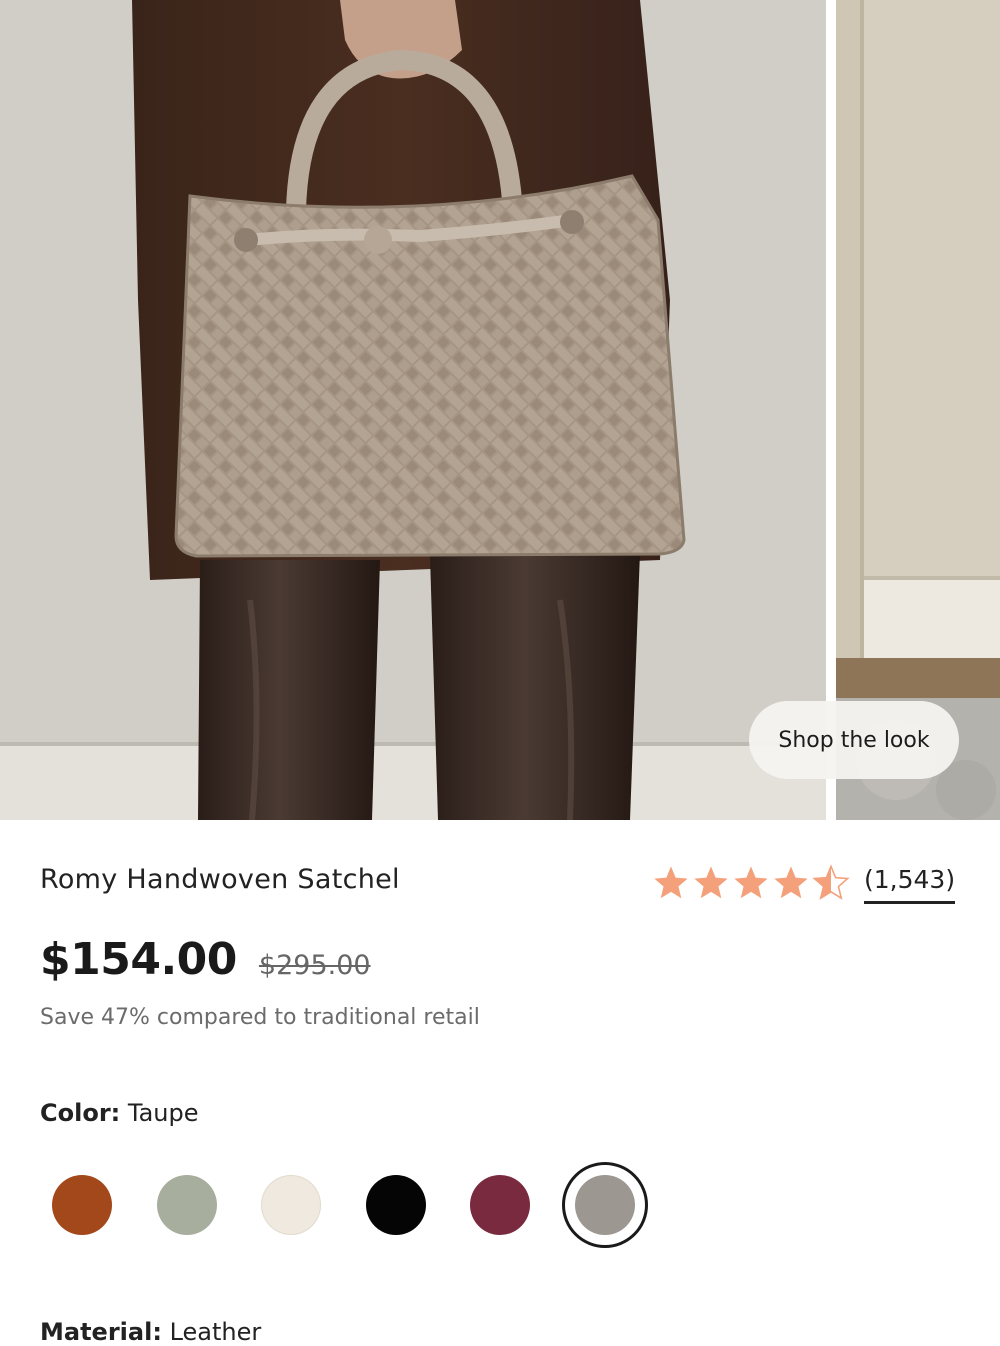 This screenshot has width=1000, height=1346. I want to click on product-image-next, so click(918, 410).